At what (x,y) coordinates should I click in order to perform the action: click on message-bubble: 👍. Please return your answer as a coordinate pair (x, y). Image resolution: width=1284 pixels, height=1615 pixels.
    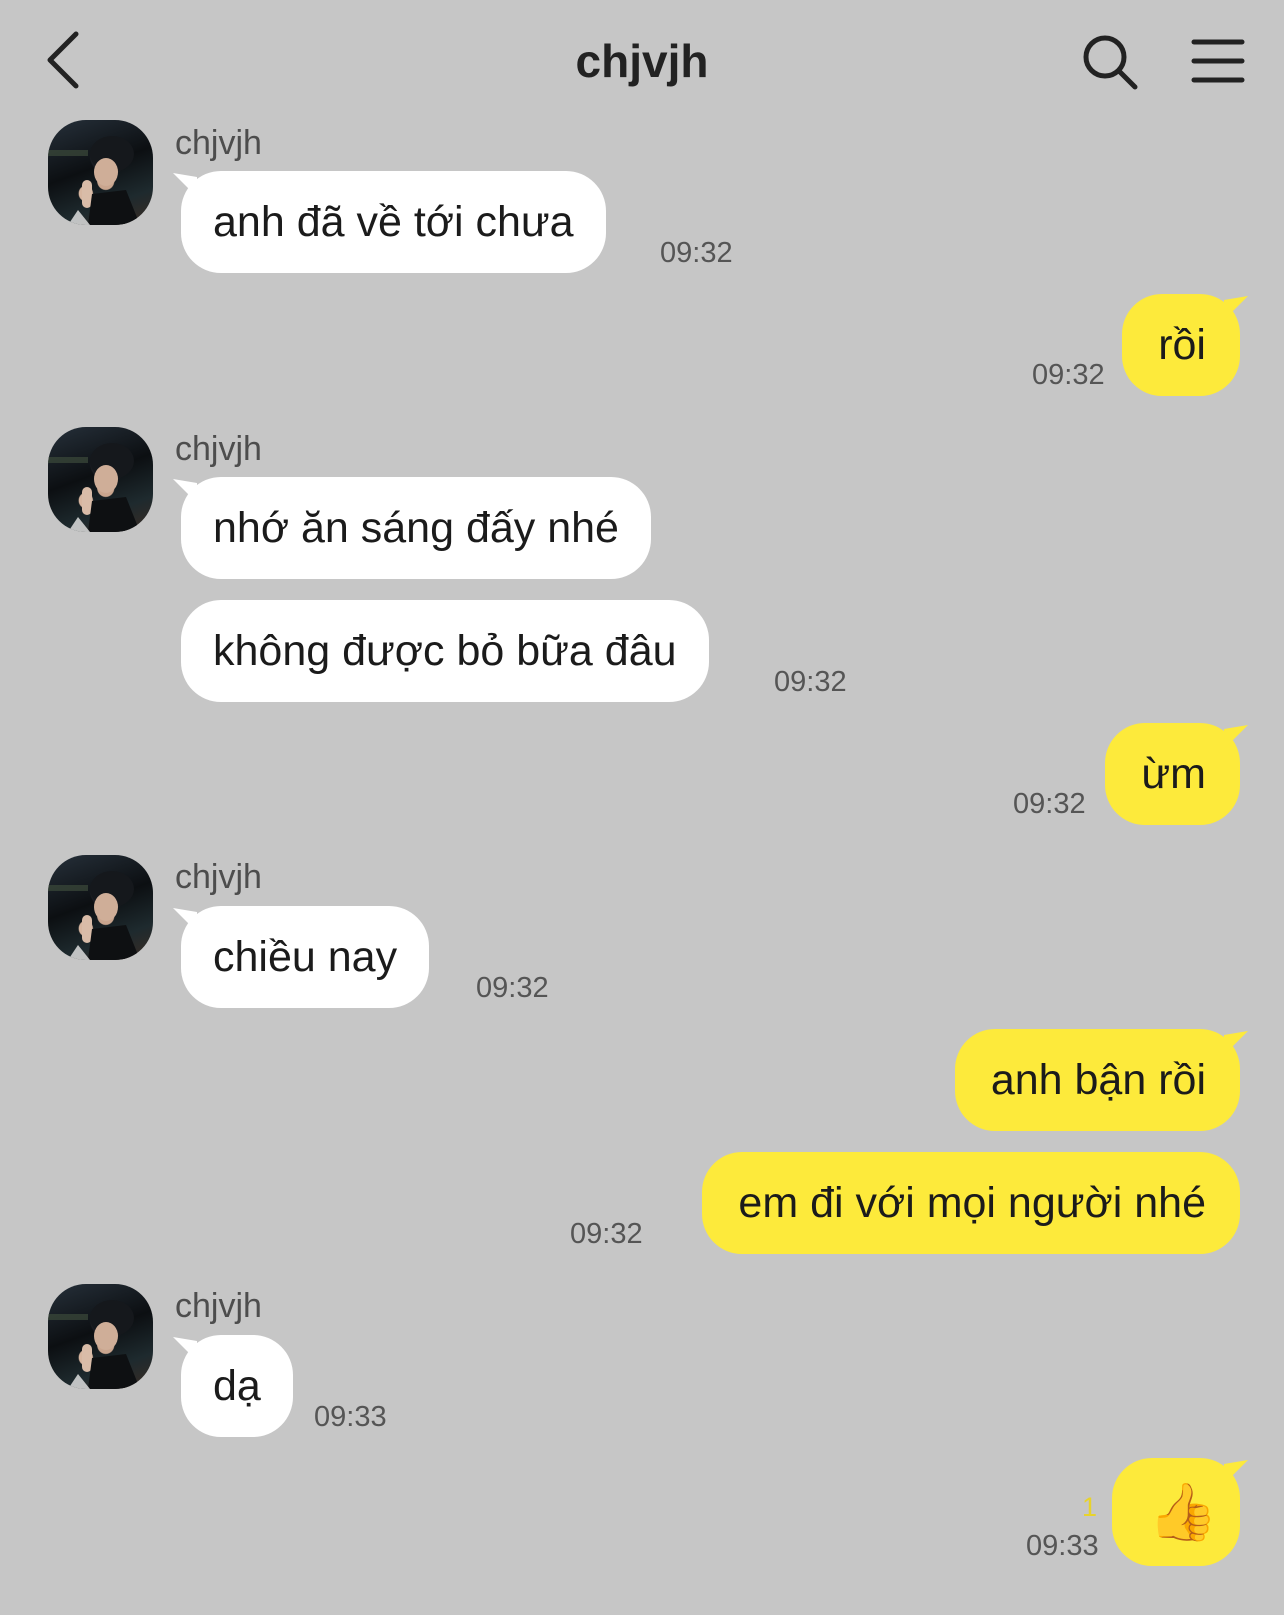
    Looking at the image, I should click on (1180, 1512).